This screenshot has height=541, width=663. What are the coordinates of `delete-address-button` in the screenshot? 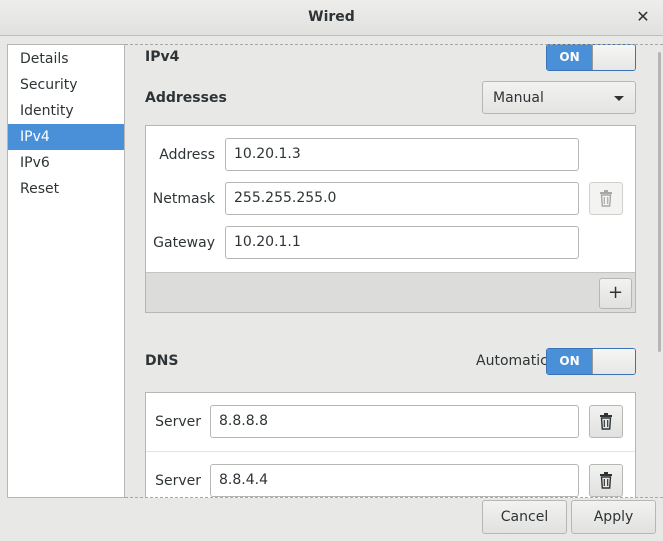 It's located at (606, 198).